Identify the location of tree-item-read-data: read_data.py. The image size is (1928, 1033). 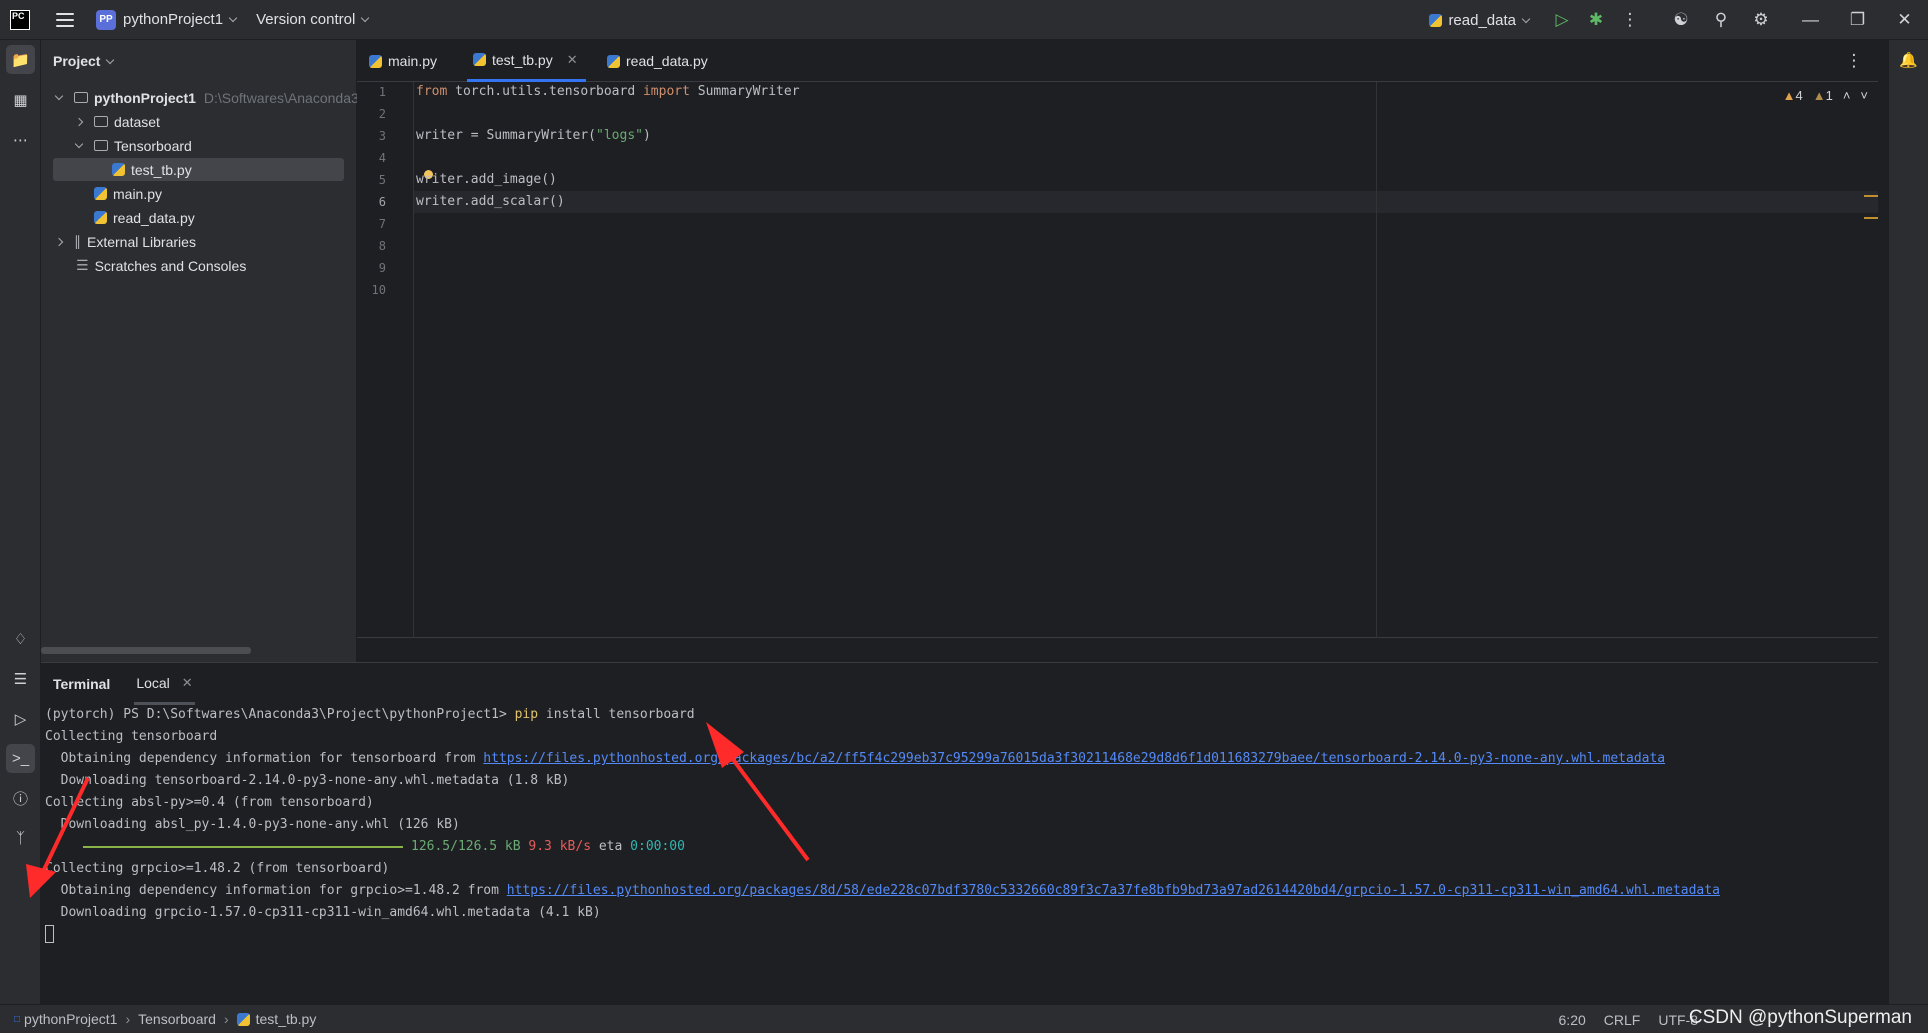
(144, 217).